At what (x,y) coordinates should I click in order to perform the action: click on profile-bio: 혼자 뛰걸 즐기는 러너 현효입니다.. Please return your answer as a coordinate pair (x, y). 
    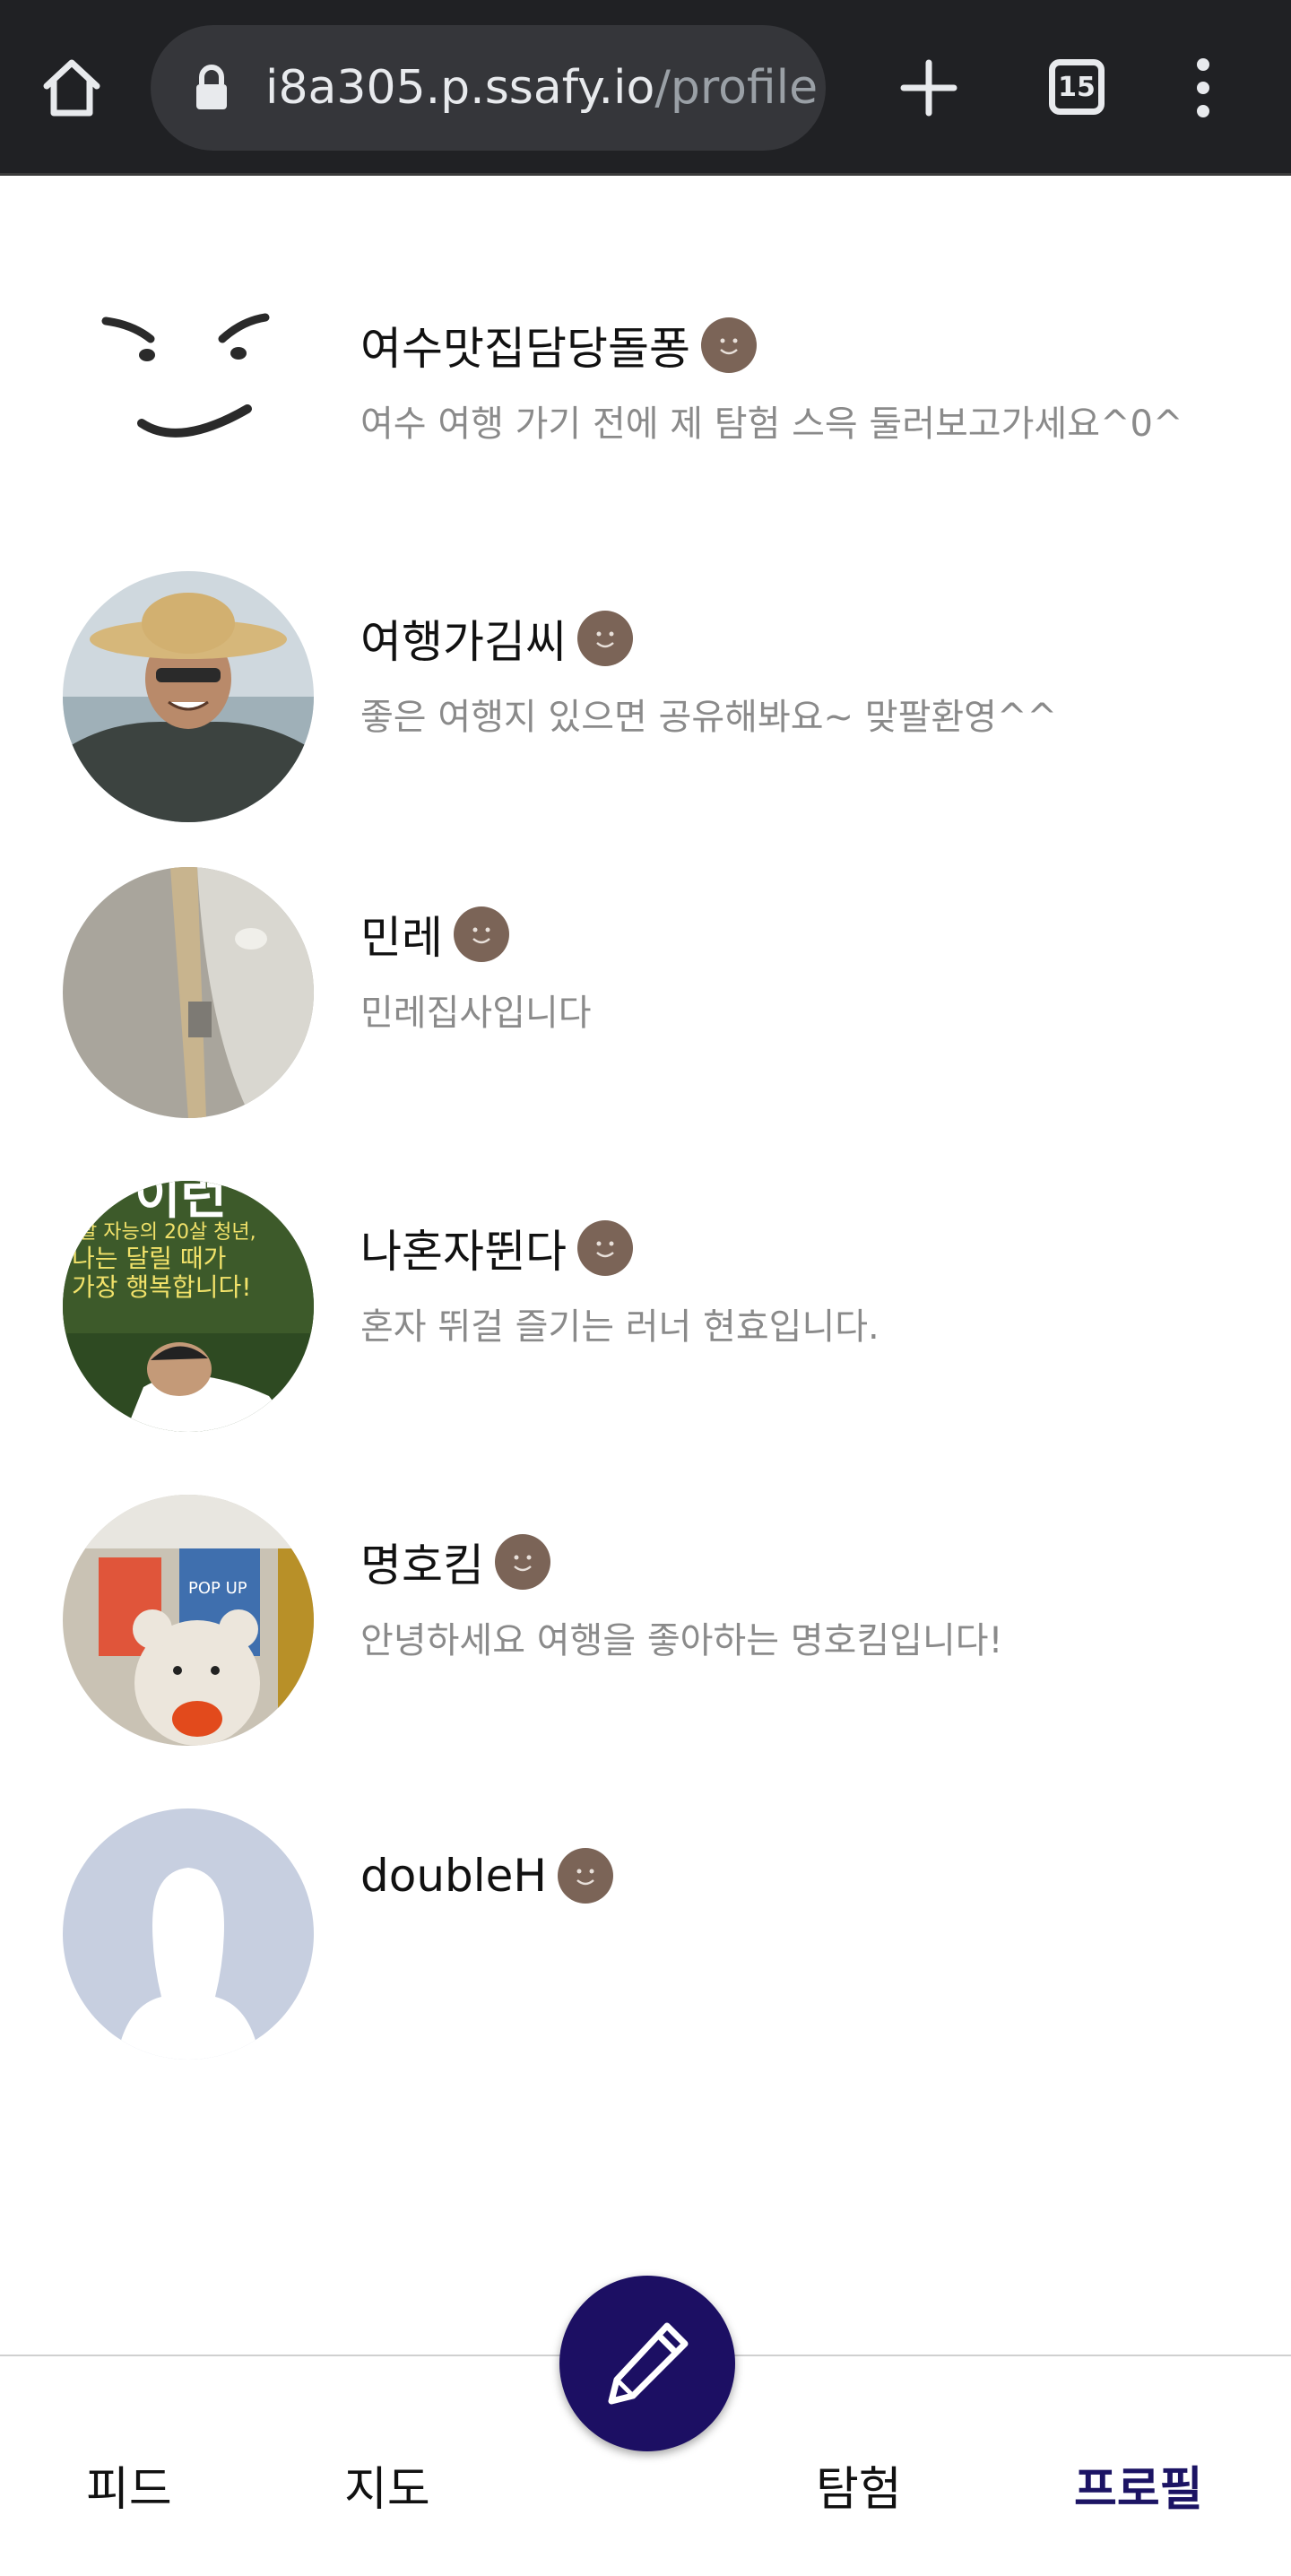
    Looking at the image, I should click on (619, 1327).